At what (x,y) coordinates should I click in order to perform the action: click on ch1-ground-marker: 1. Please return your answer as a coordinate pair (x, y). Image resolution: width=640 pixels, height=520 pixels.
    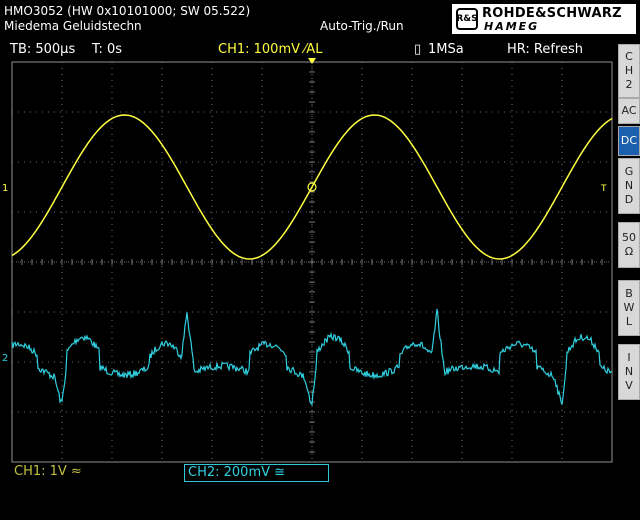
    Looking at the image, I should click on (5, 188).